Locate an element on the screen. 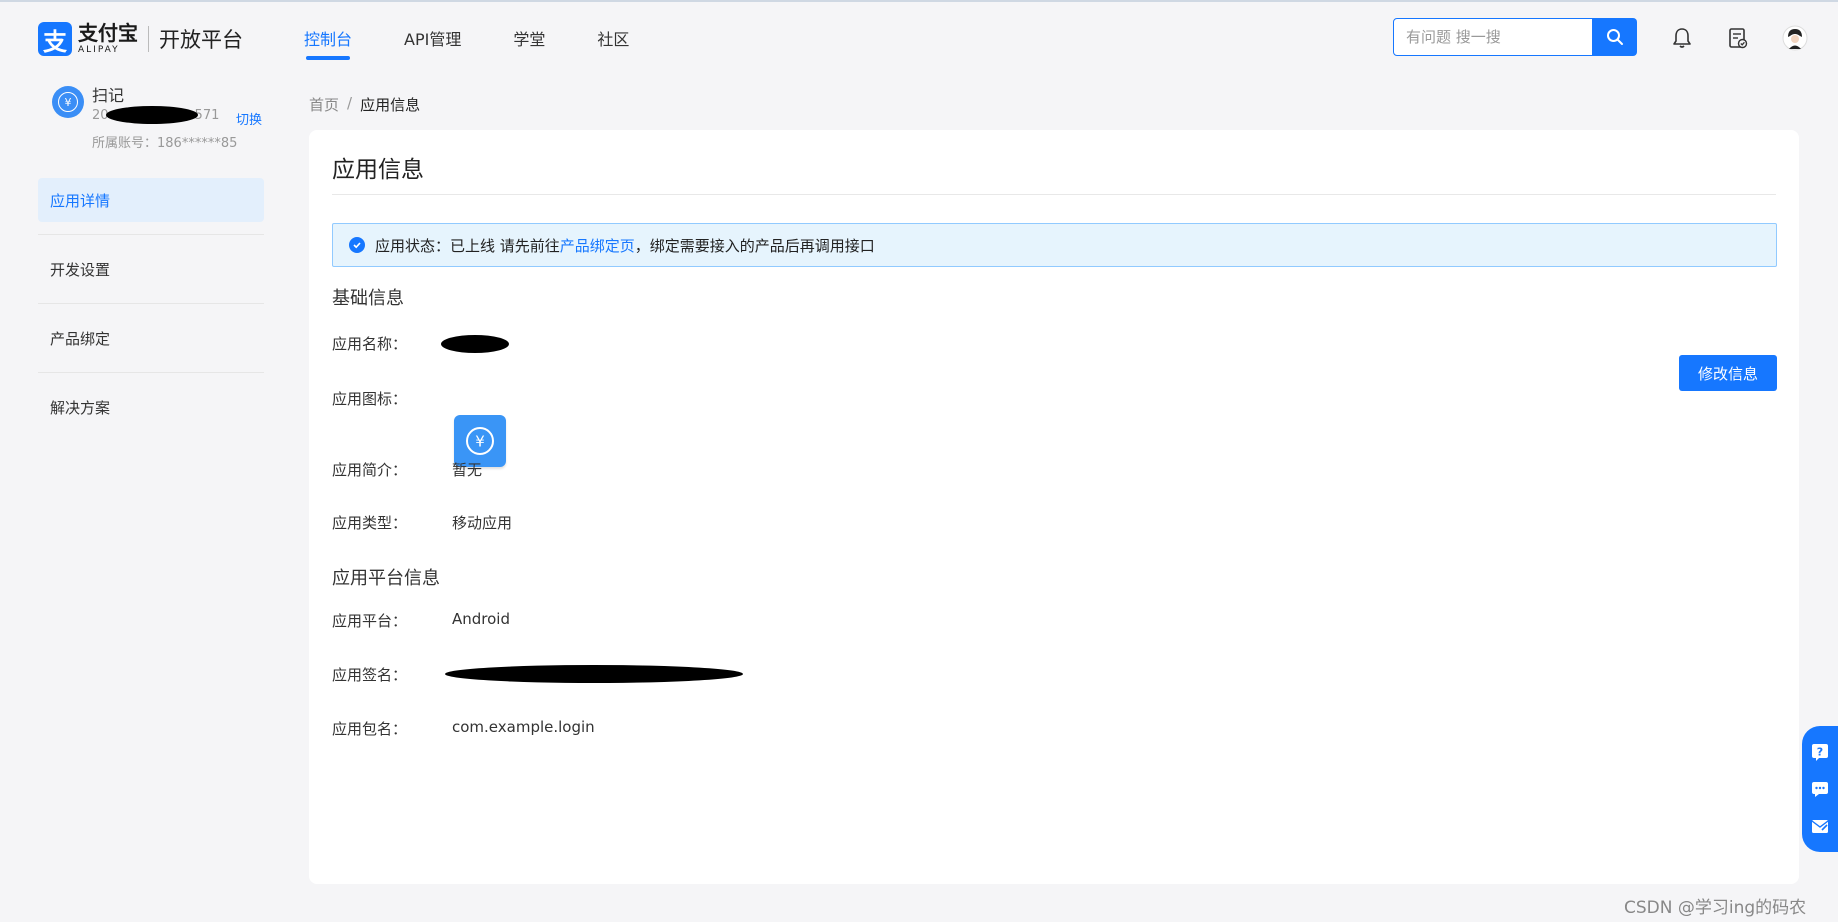  tasks-button is located at coordinates (1738, 38).